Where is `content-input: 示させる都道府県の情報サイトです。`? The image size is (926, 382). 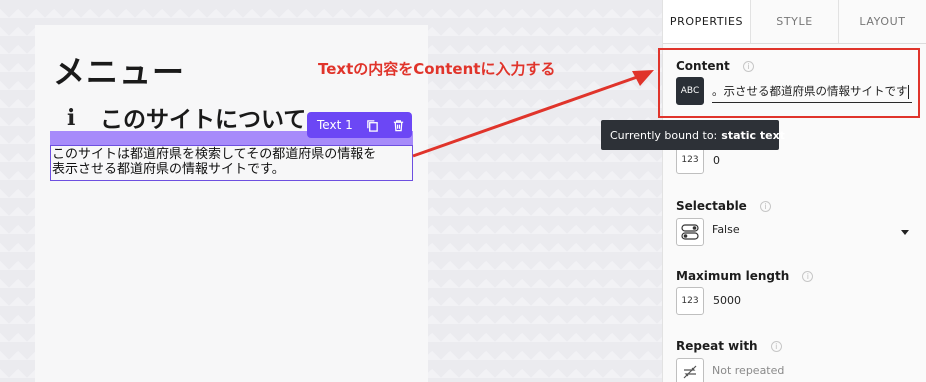
content-input: 示させる都道府県の情報サイトです。 is located at coordinates (812, 91).